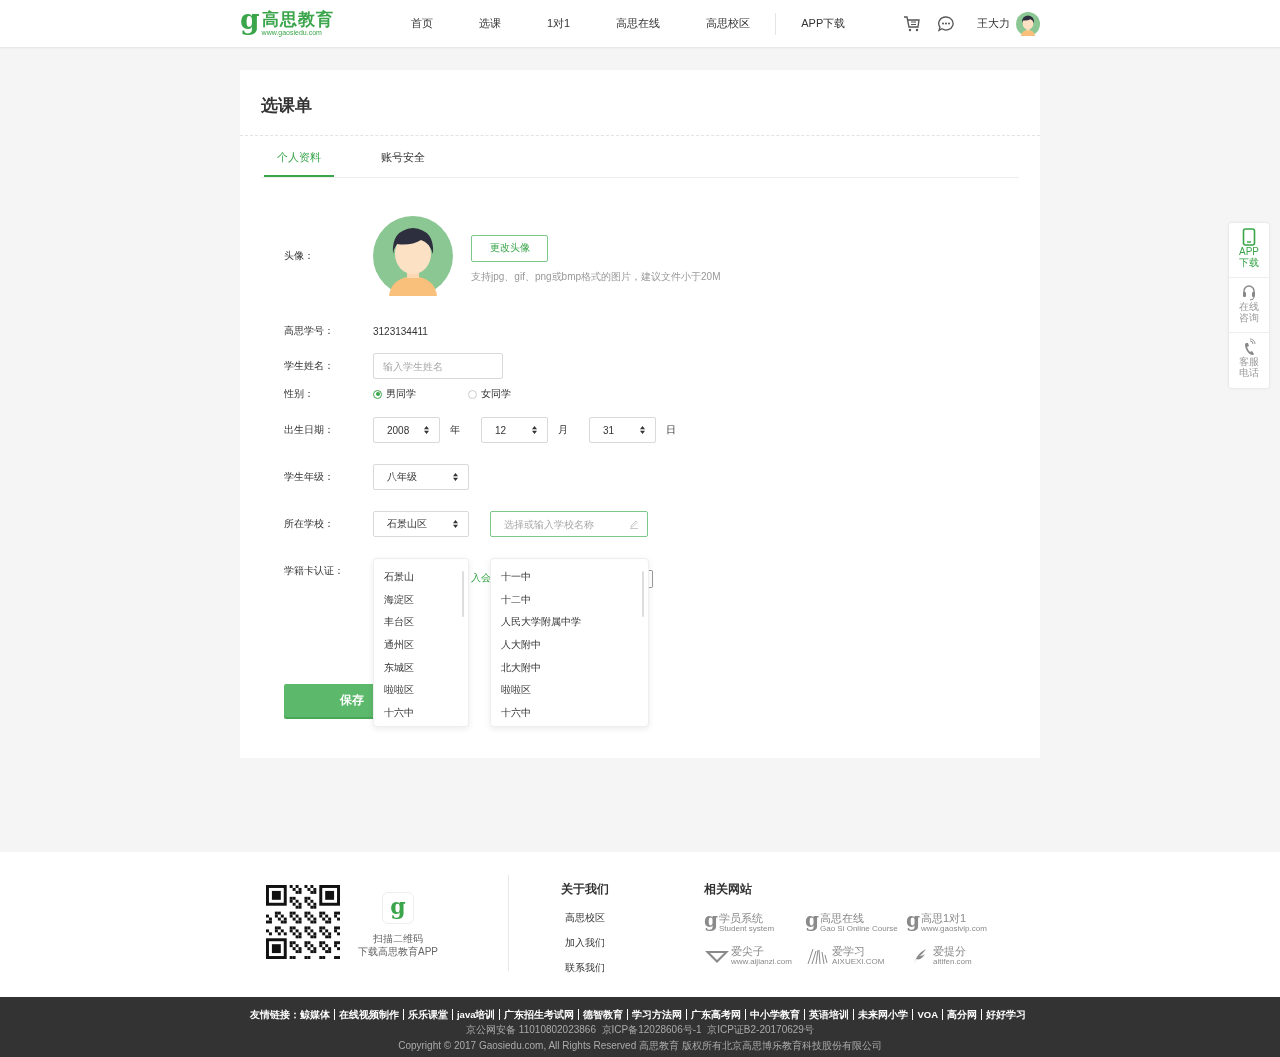 This screenshot has height=1057, width=1280. I want to click on site-subtitle: Gao Si Online Course, so click(859, 928).